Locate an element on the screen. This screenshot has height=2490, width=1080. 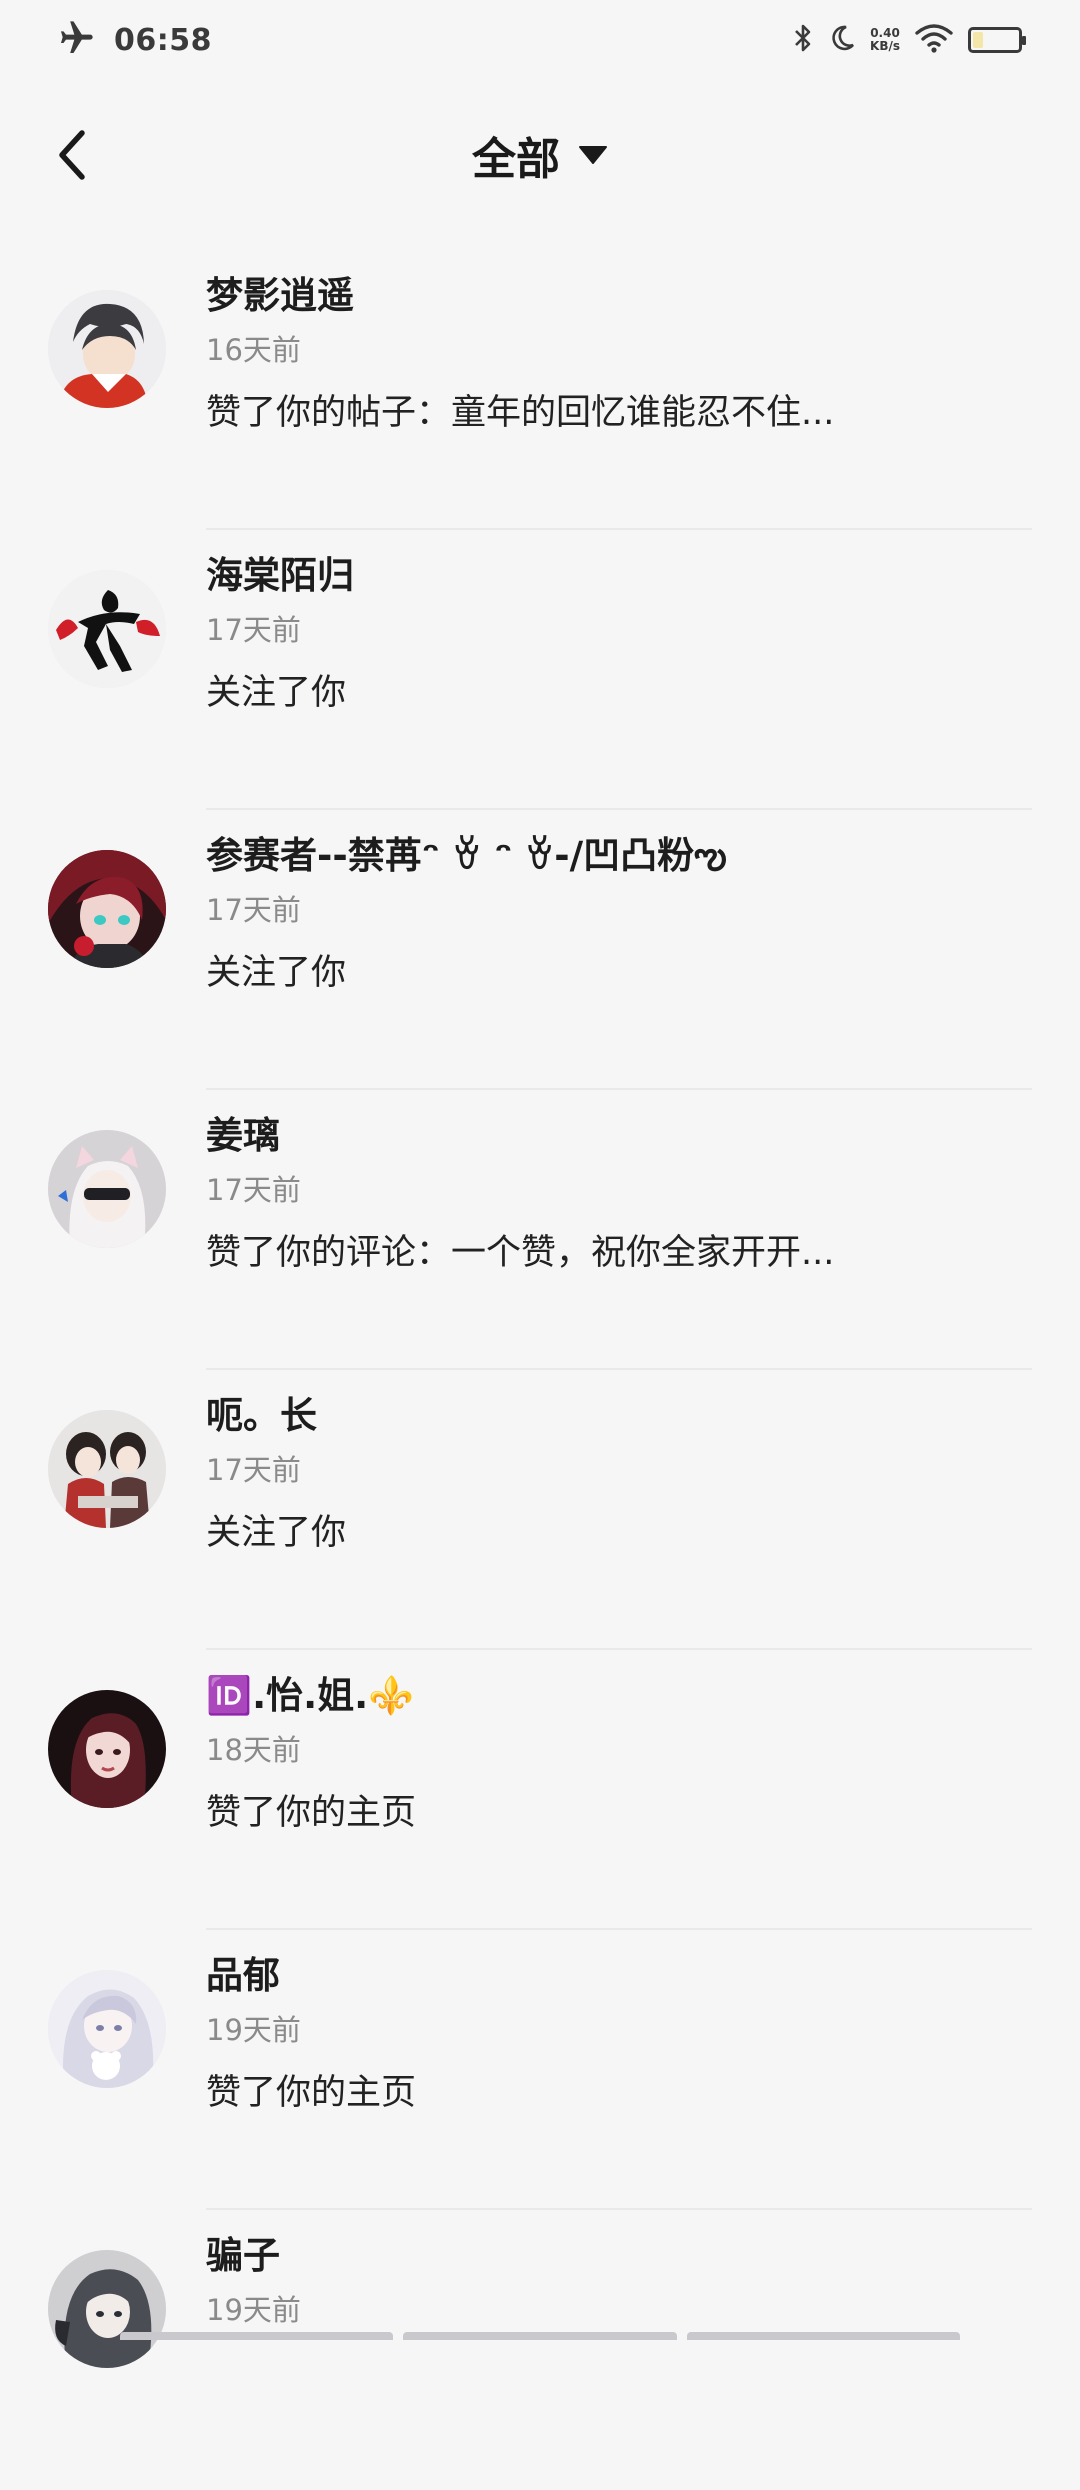
list-item: 品郁 19天前 赞了你的主页 is located at coordinates (540, 2070).